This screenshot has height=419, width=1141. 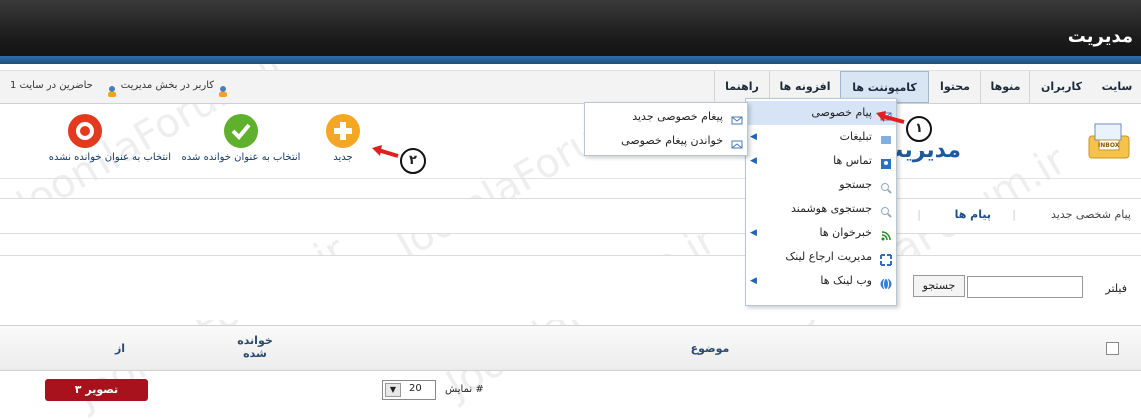 What do you see at coordinates (1109, 140) in the screenshot?
I see `inbox-icon: INBOX` at bounding box center [1109, 140].